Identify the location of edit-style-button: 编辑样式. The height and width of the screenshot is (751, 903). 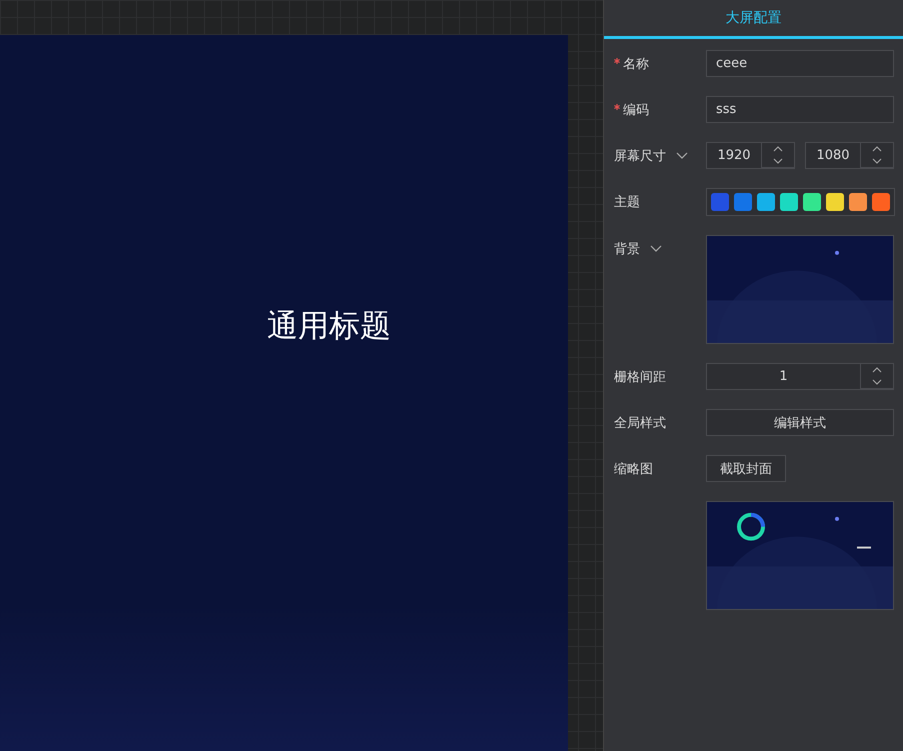
(800, 422).